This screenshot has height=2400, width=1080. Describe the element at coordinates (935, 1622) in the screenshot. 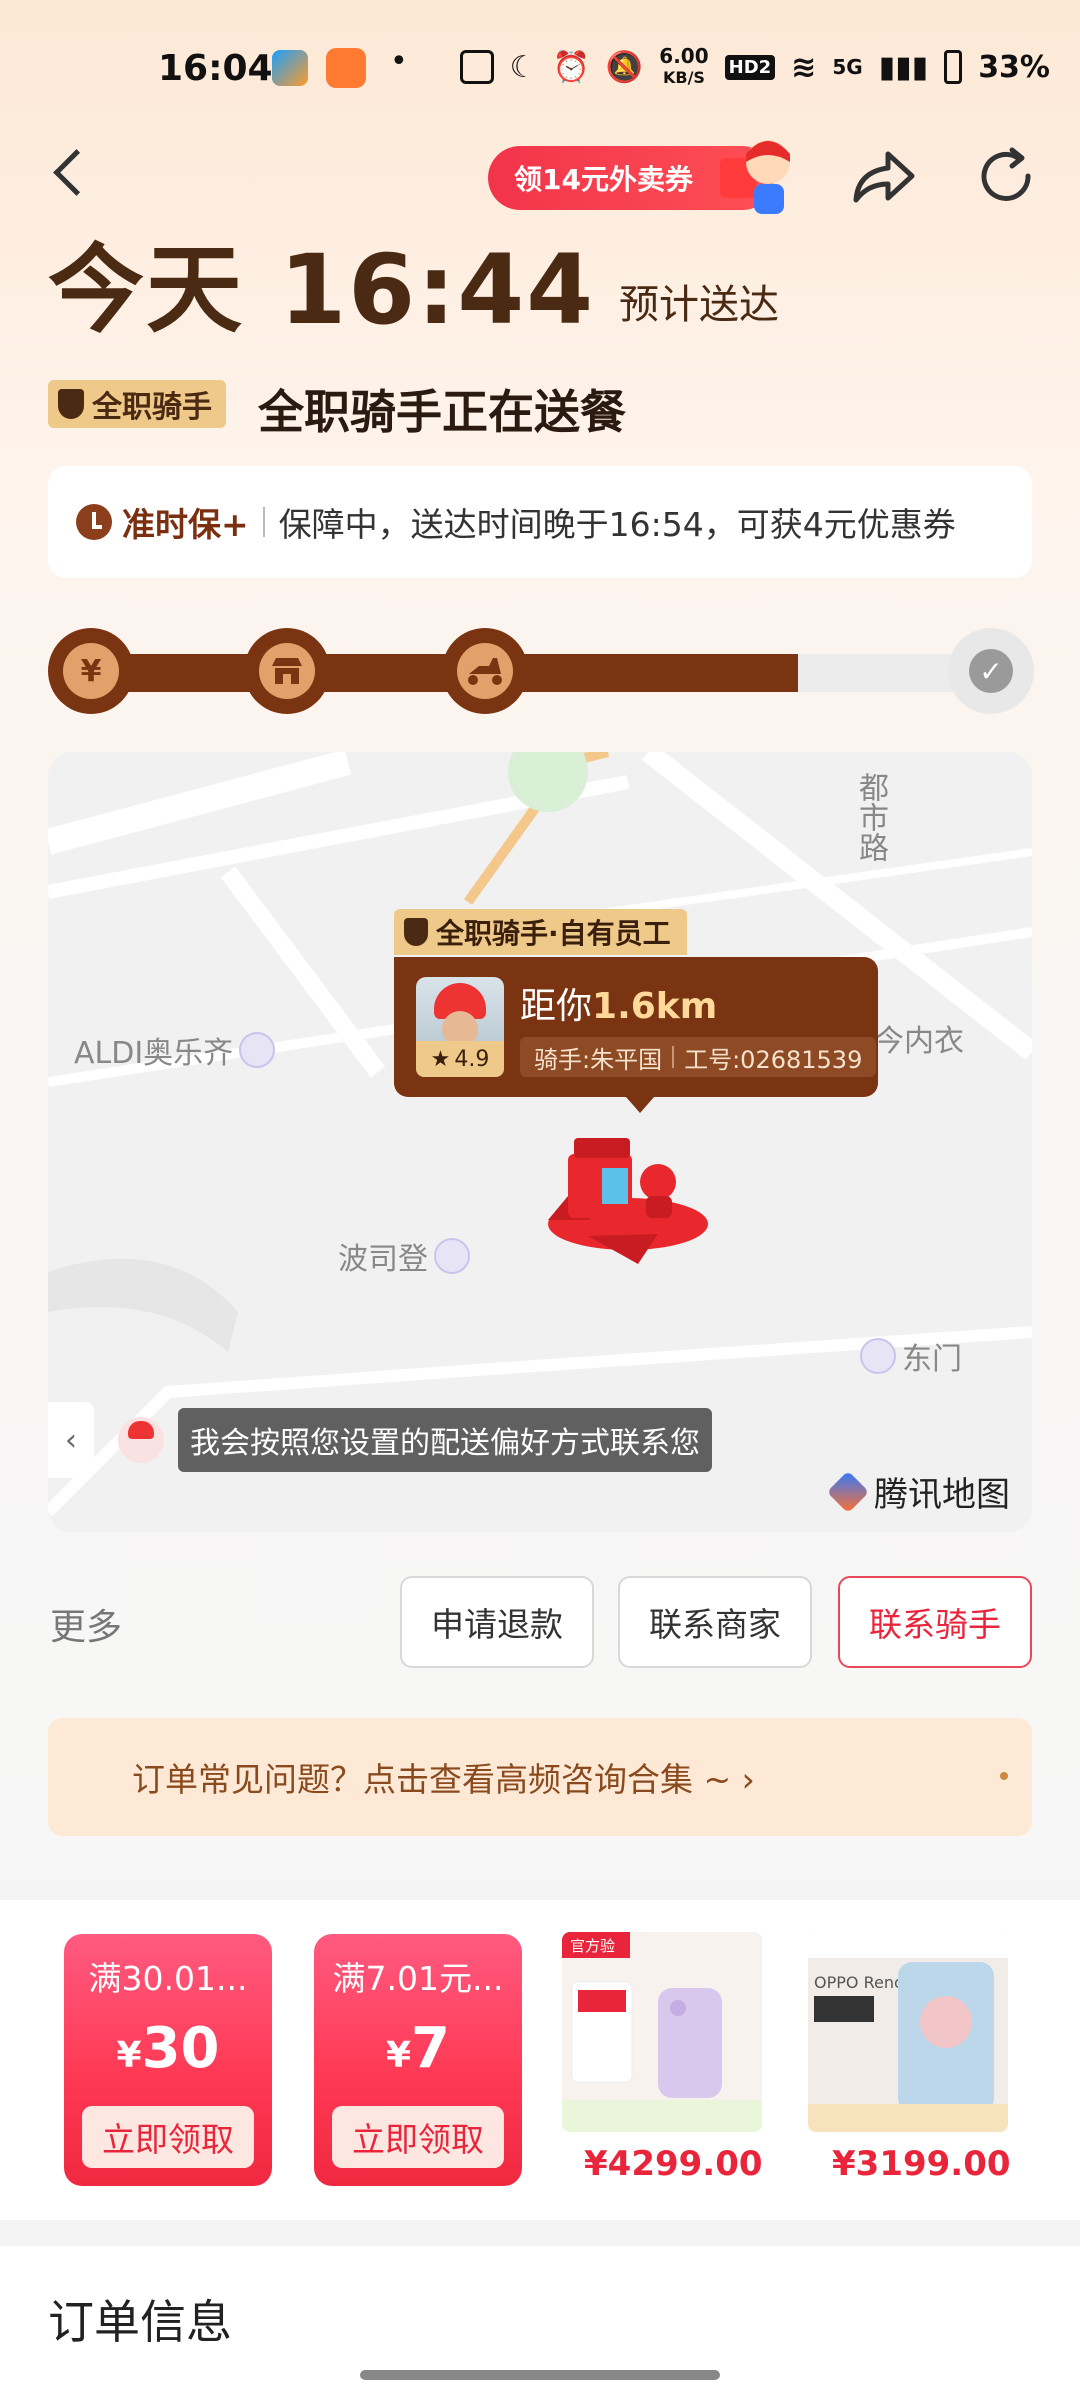

I see `contact-rider-button: 联系骑手` at that location.